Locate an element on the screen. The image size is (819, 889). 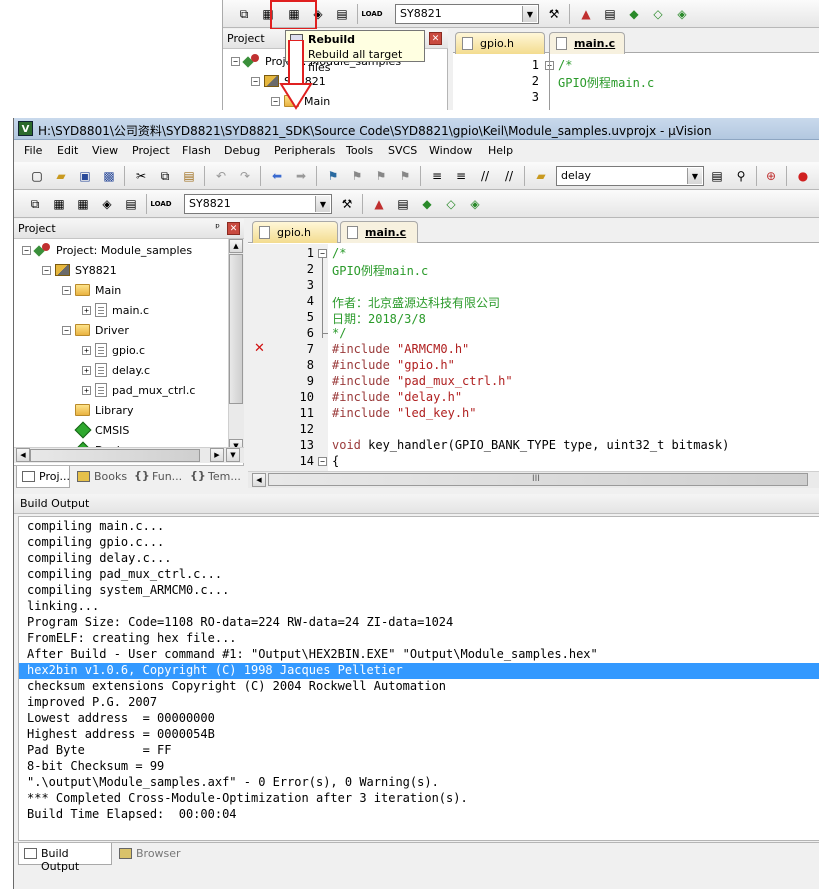
target-select: SY8821 ▼ is located at coordinates (467, 14).